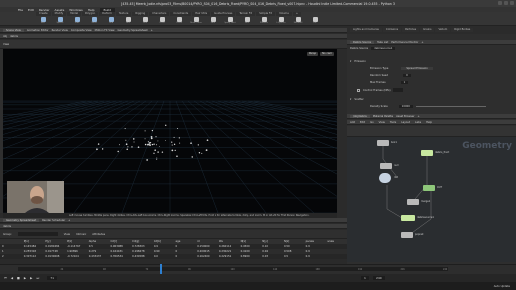 The height and width of the screenshot is (290, 516). Describe the element at coordinates (38, 30) in the screenshot. I see `viewport-tab: Animation Editor` at that location.